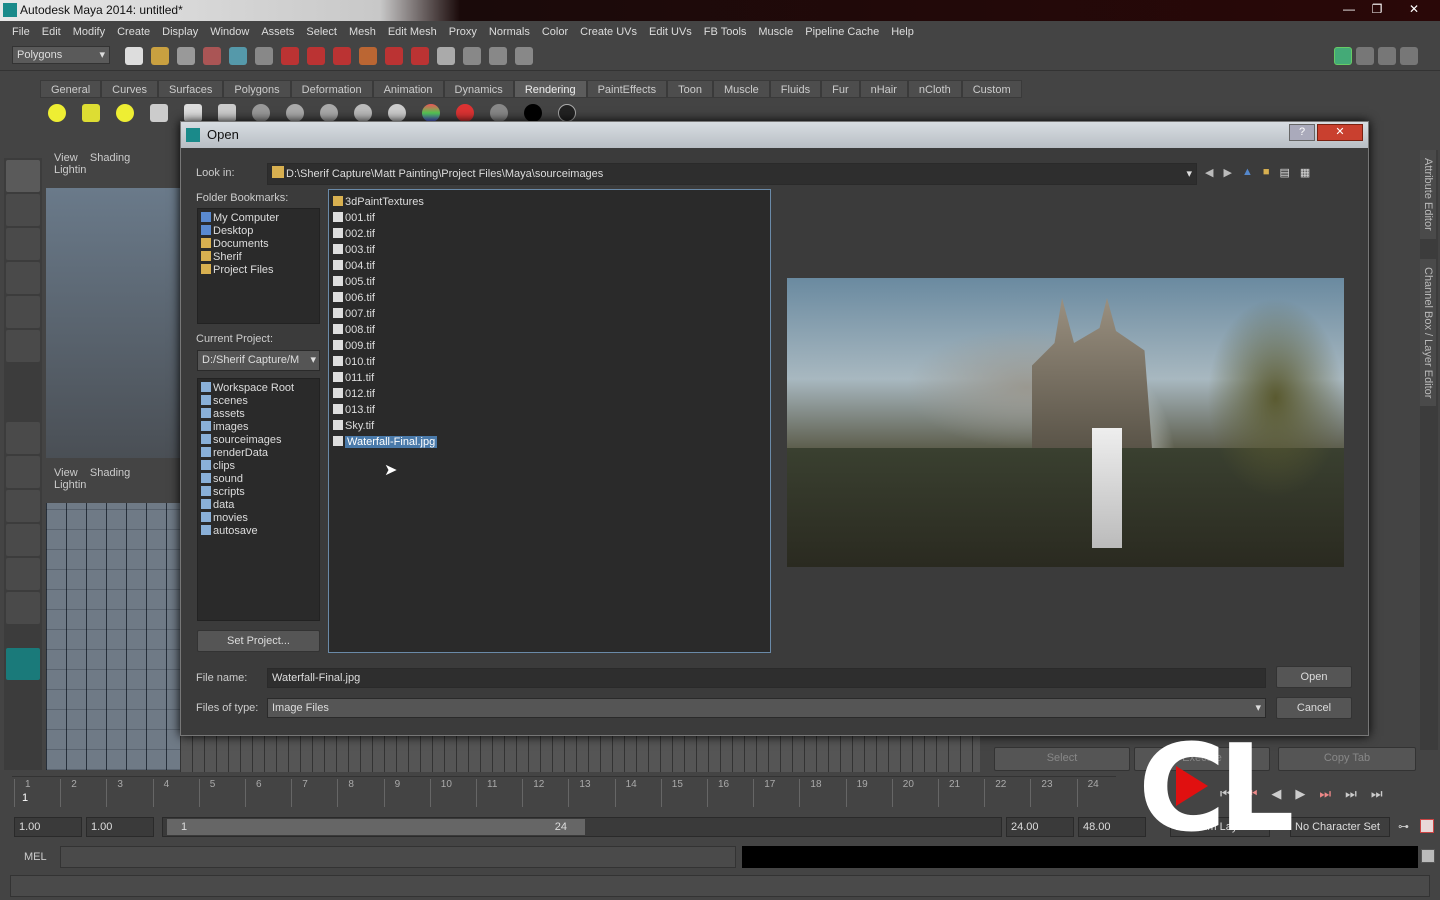  Describe the element at coordinates (690, 89) in the screenshot. I see `shelf-tab-toon: Toon` at that location.